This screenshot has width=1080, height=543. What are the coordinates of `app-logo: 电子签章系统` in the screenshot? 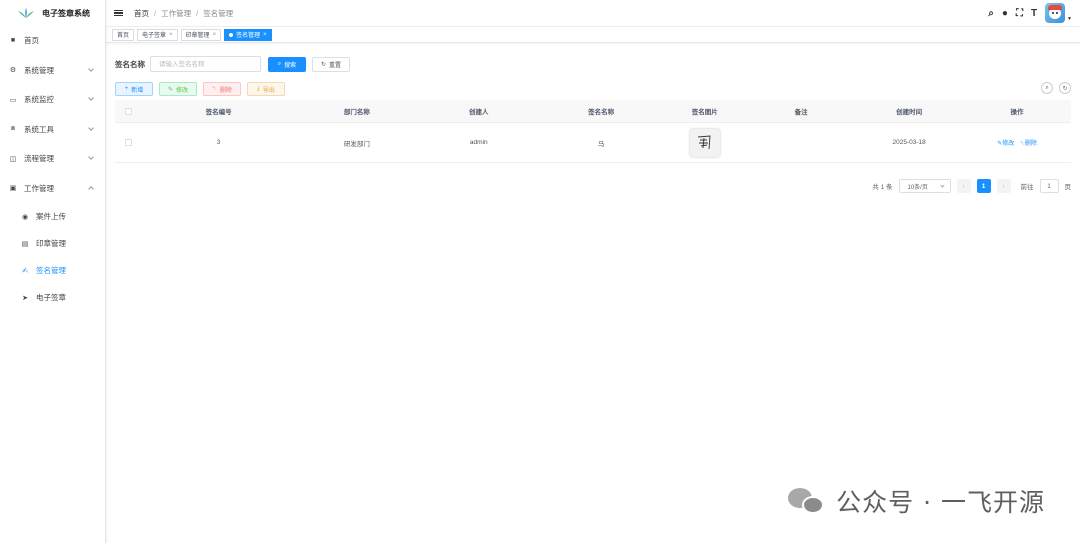 It's located at (52, 13).